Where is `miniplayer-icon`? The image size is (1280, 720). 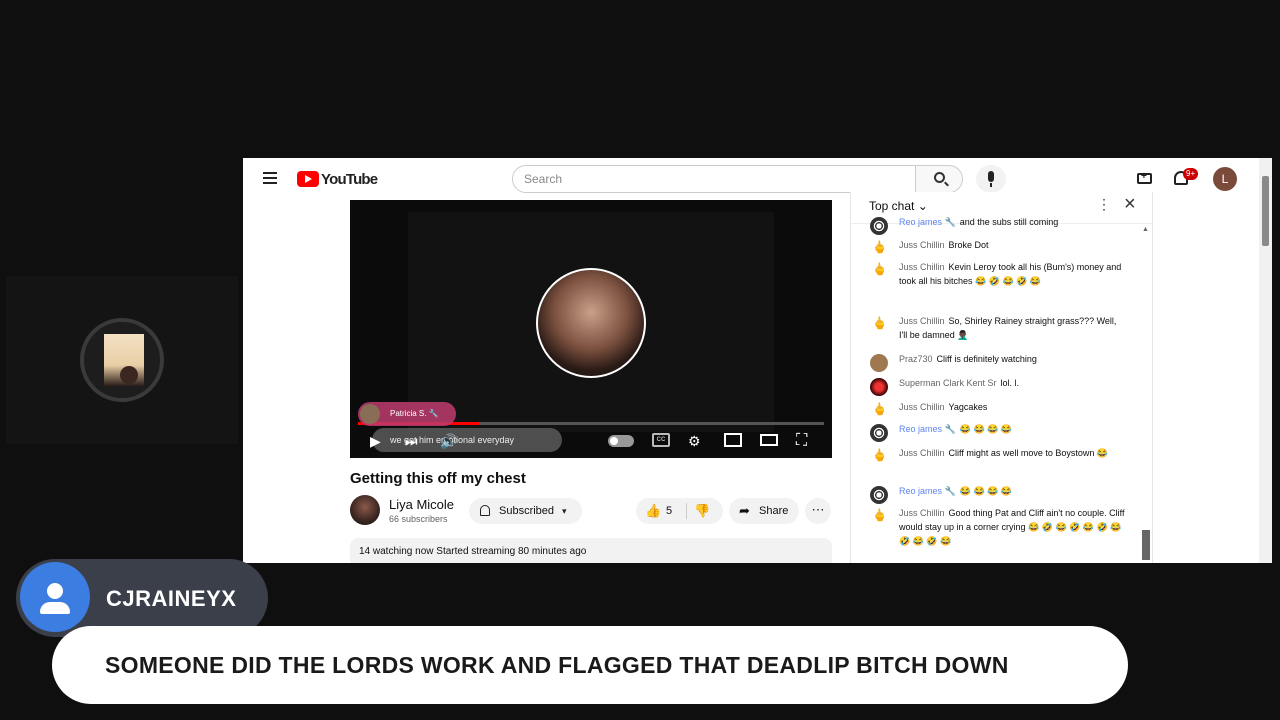
miniplayer-icon is located at coordinates (733, 440).